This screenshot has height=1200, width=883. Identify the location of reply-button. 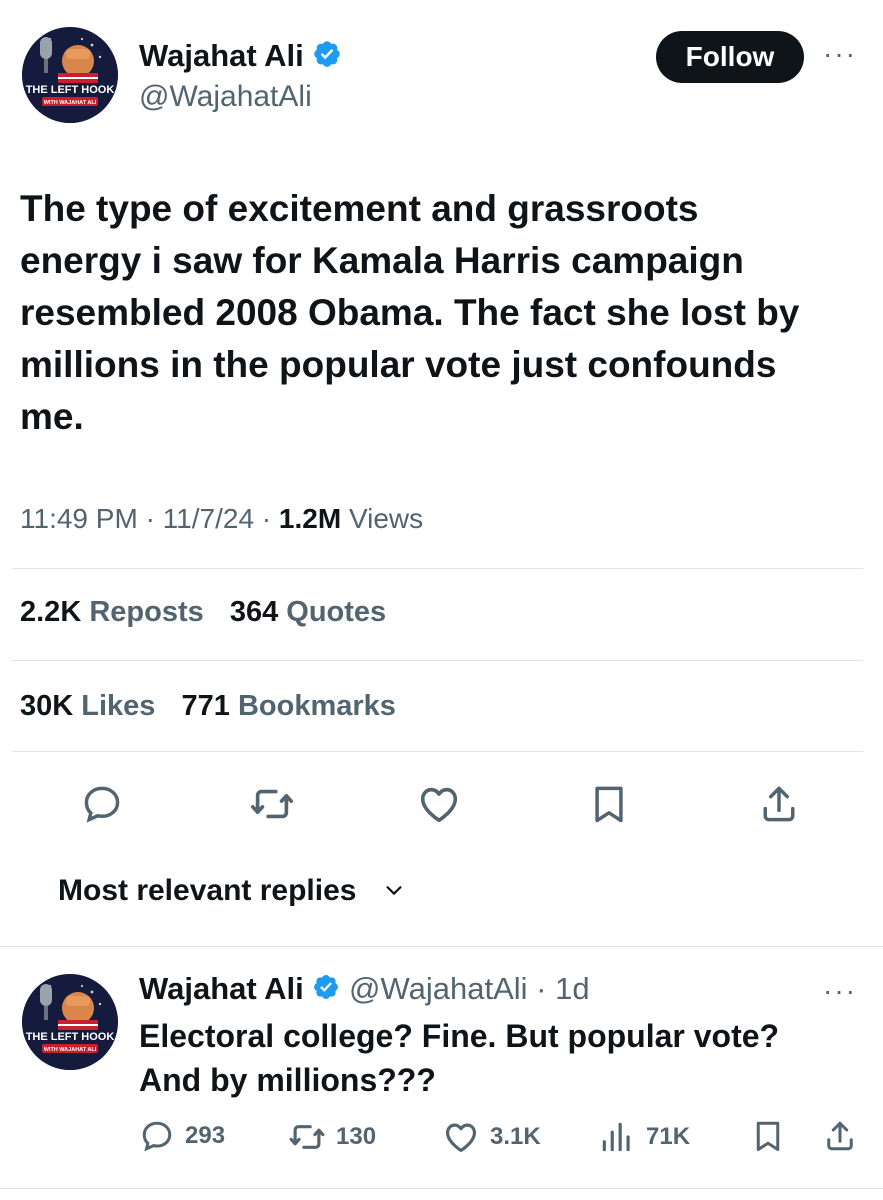
(102, 804).